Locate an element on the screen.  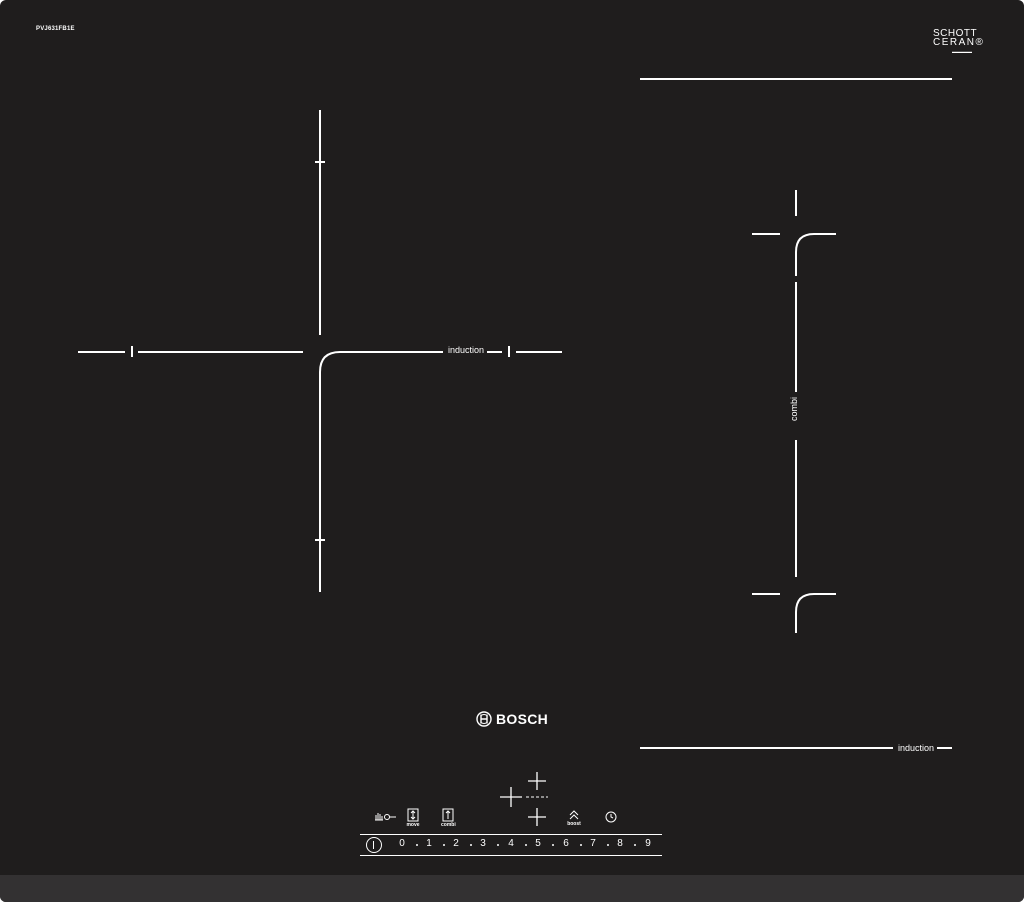
move-label: move is located at coordinates (413, 825).